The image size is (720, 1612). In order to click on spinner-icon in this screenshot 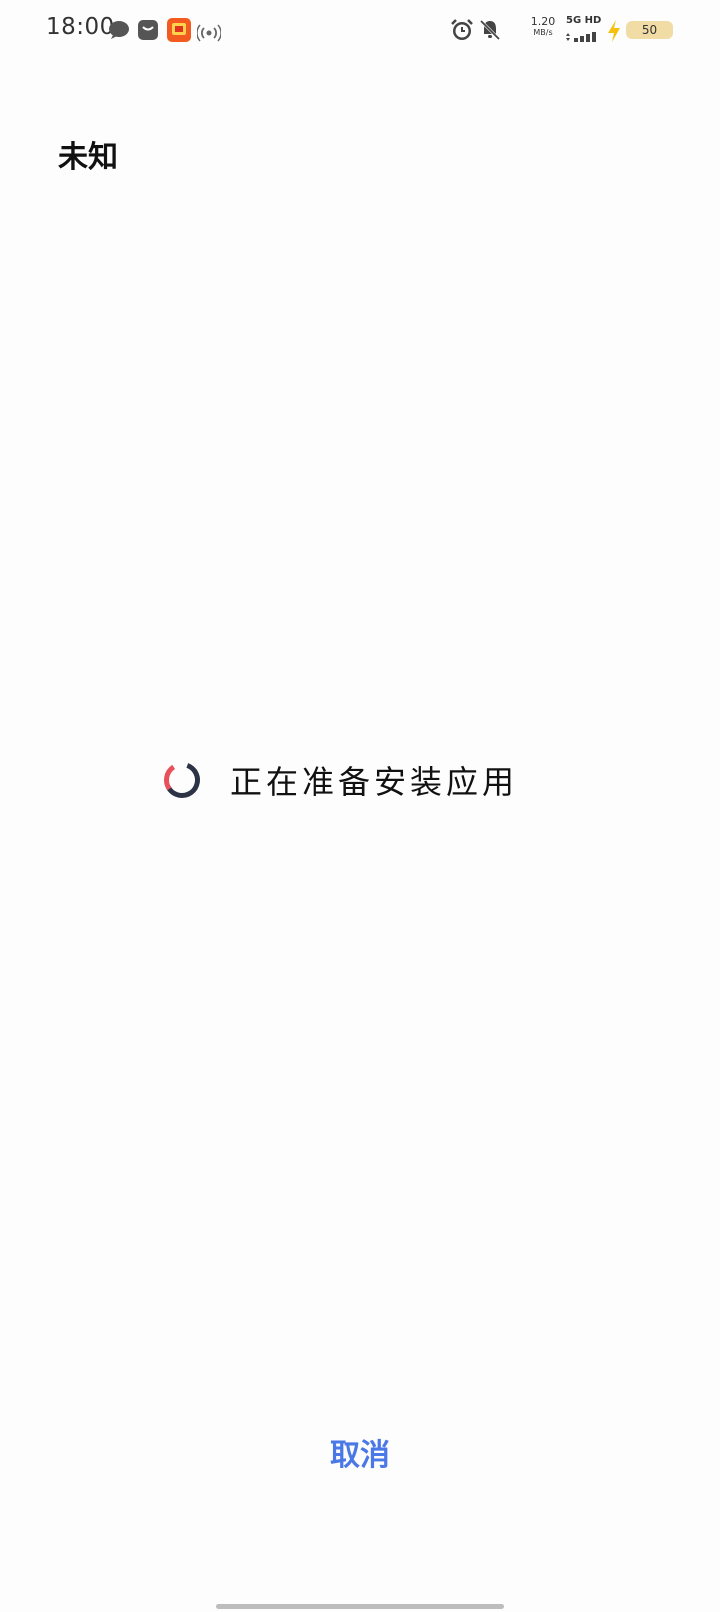, I will do `click(182, 780)`.